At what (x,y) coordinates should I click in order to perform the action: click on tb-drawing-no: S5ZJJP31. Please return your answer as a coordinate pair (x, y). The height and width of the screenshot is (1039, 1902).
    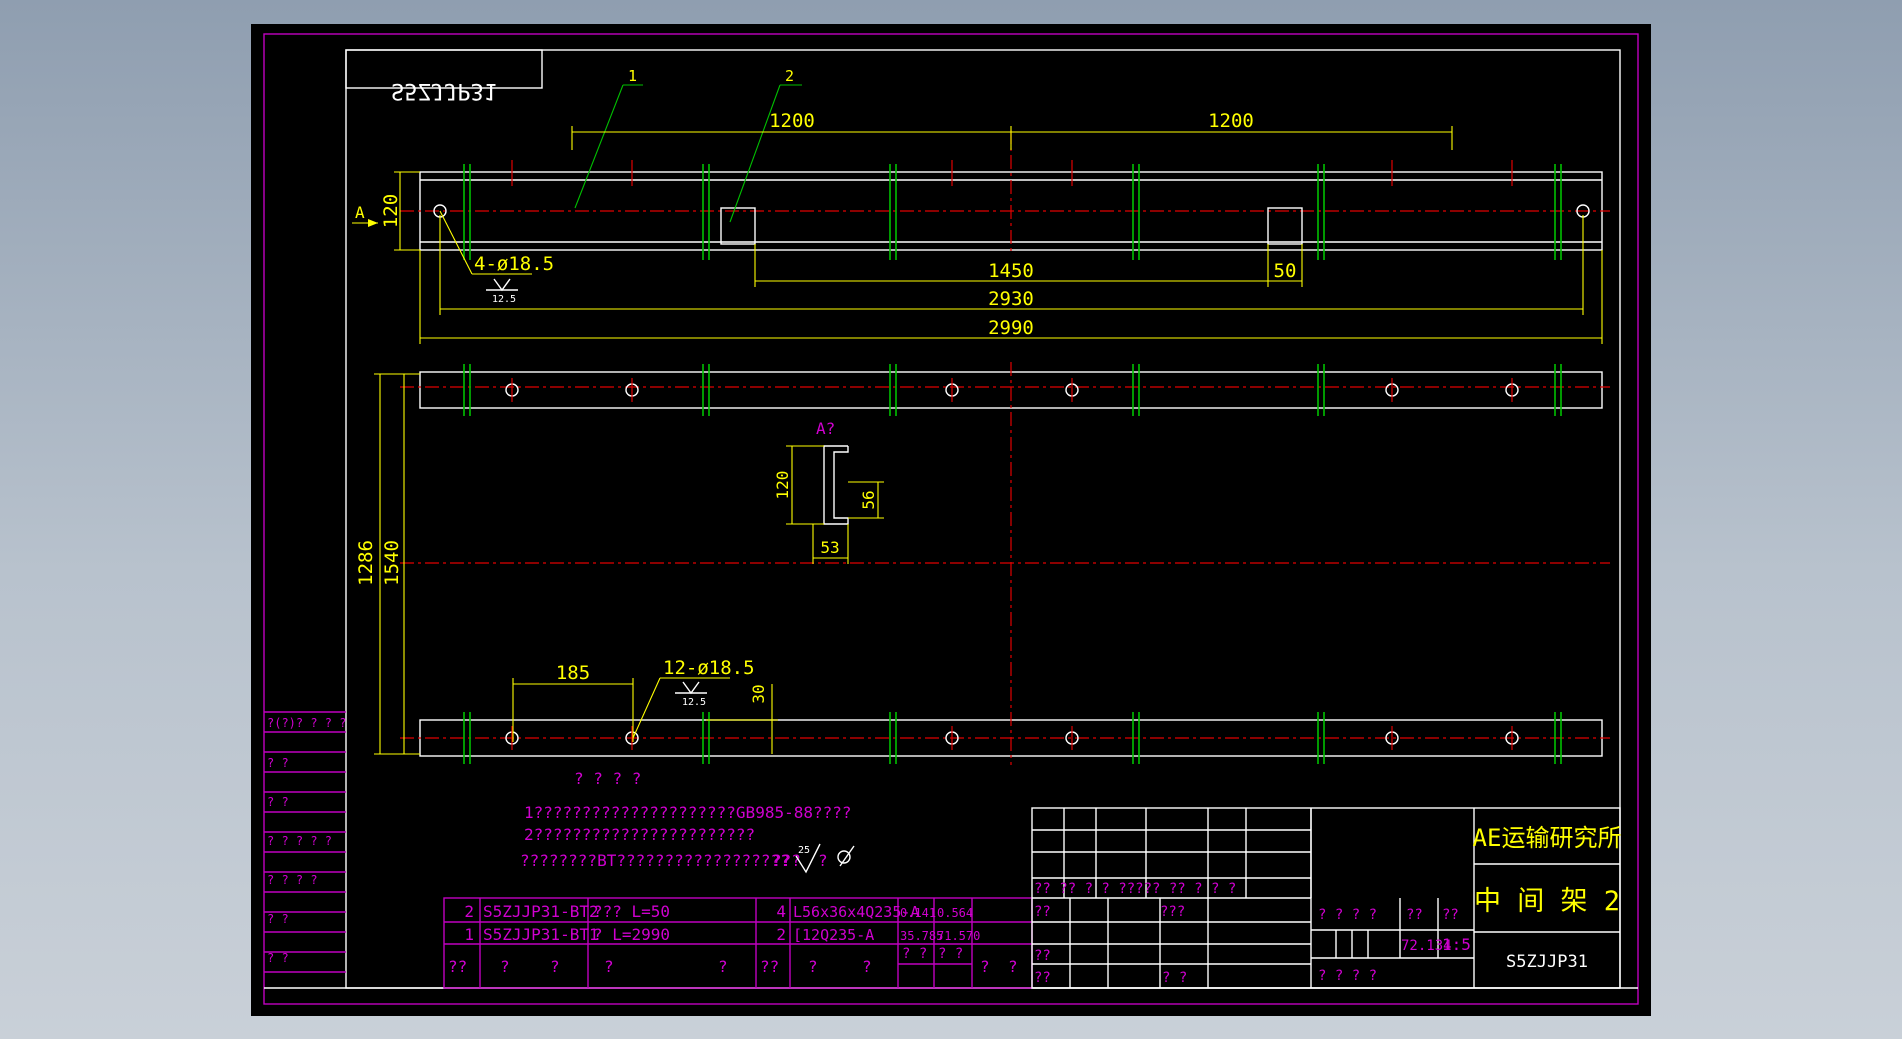
    Looking at the image, I should click on (1547, 962).